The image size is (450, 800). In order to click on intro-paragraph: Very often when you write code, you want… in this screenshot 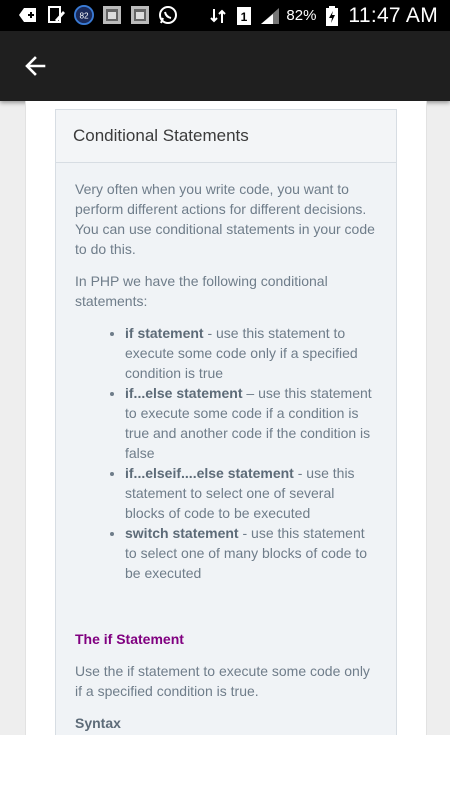, I will do `click(225, 219)`.